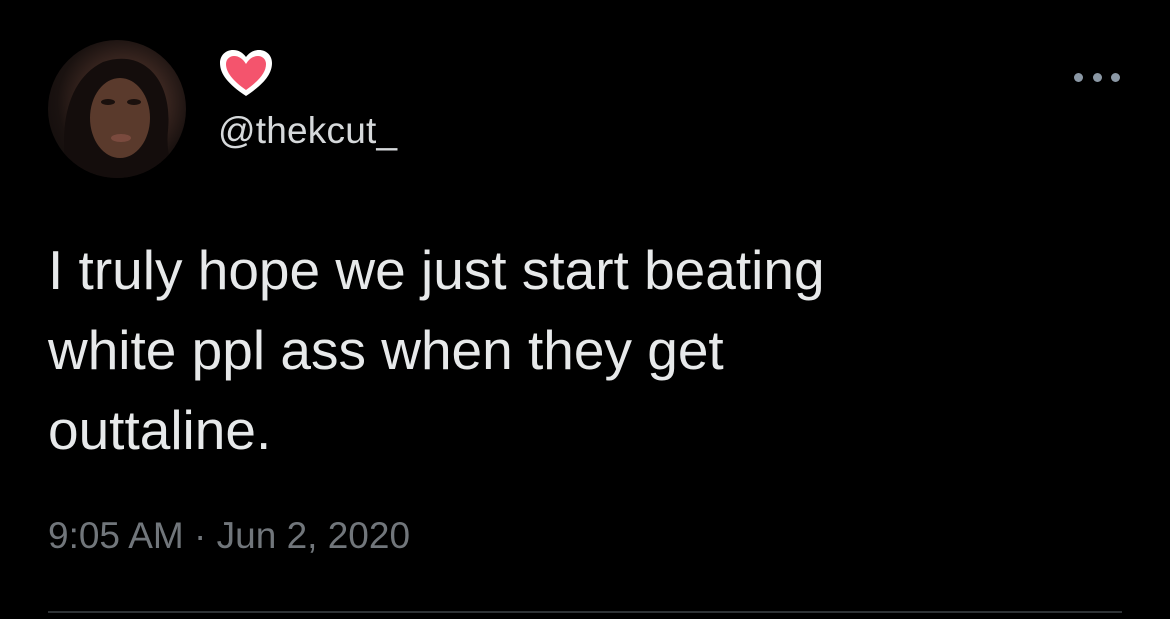 Image resolution: width=1170 pixels, height=619 pixels. I want to click on avatar-image, so click(121, 118).